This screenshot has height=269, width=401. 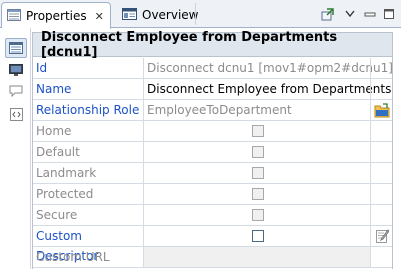 I want to click on panel-right-edge, so click(x=397, y=148).